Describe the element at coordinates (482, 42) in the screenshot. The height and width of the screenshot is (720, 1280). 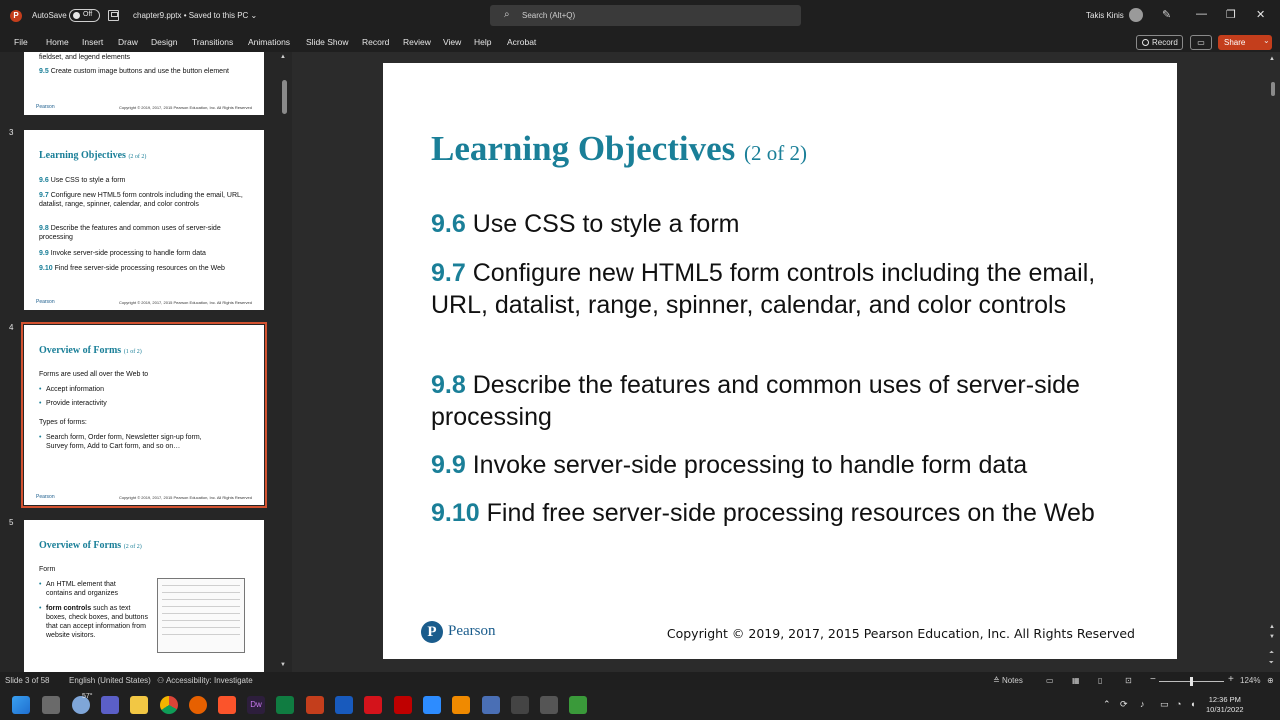
I see `tab-help: Help` at that location.